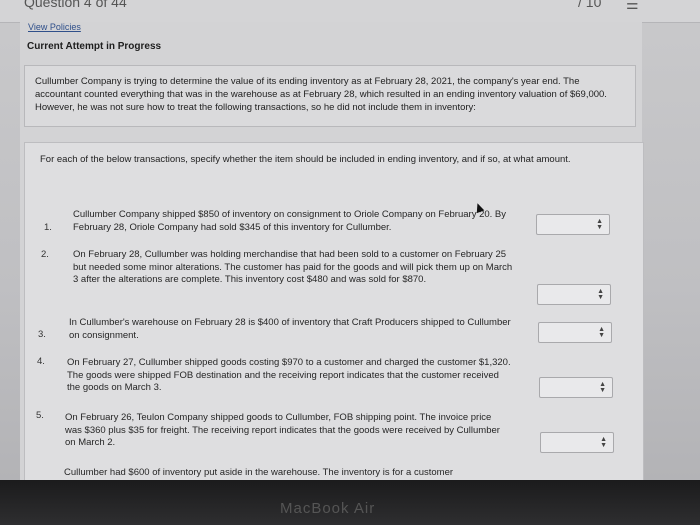  What do you see at coordinates (577, 442) in the screenshot?
I see `item-5-dropdown: ▲ ▼` at bounding box center [577, 442].